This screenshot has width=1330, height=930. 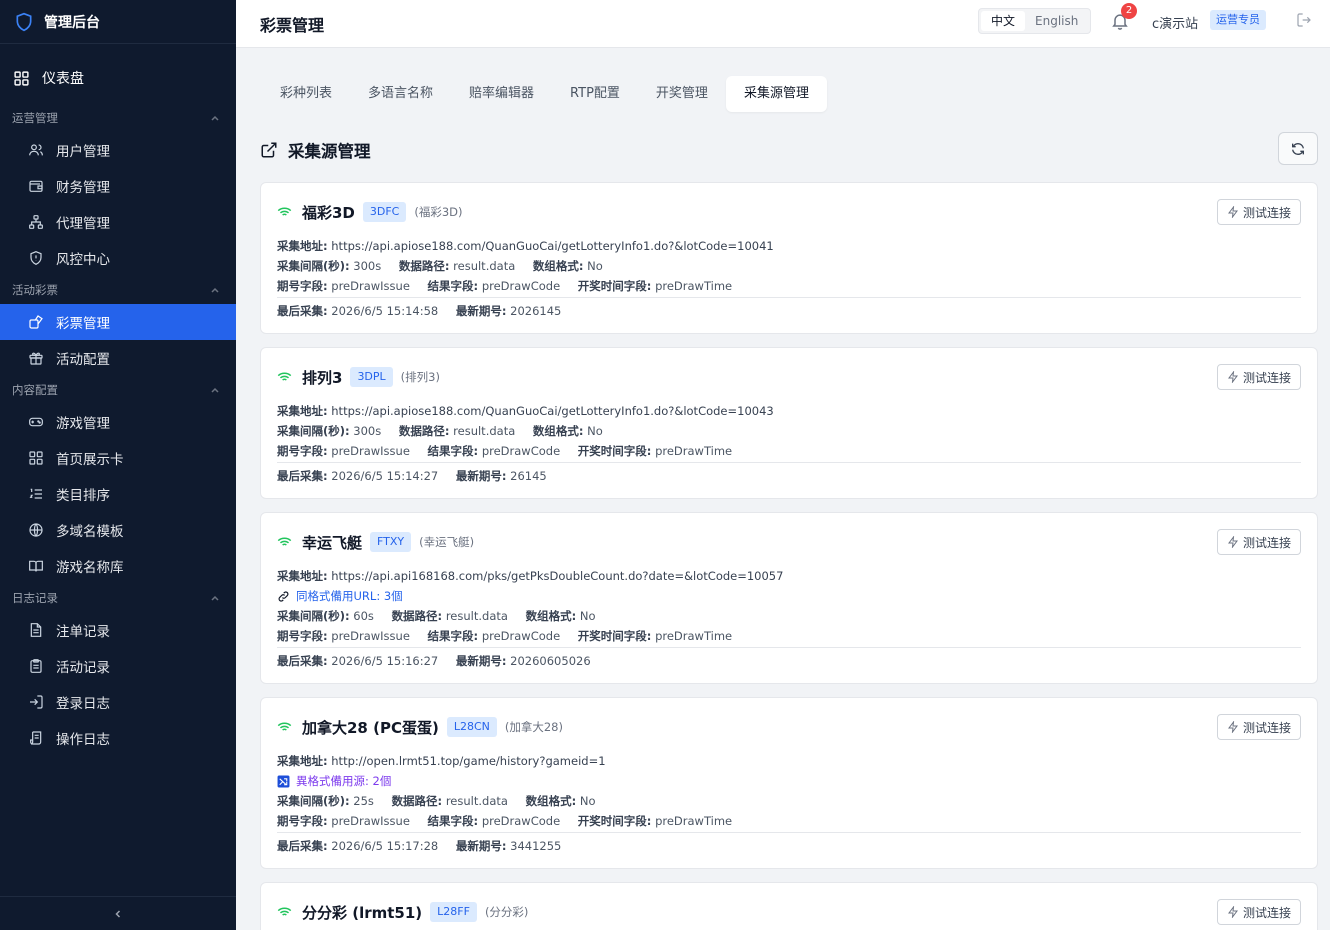 What do you see at coordinates (118, 258) in the screenshot?
I see `sidebar-item-risk: 风控中心` at bounding box center [118, 258].